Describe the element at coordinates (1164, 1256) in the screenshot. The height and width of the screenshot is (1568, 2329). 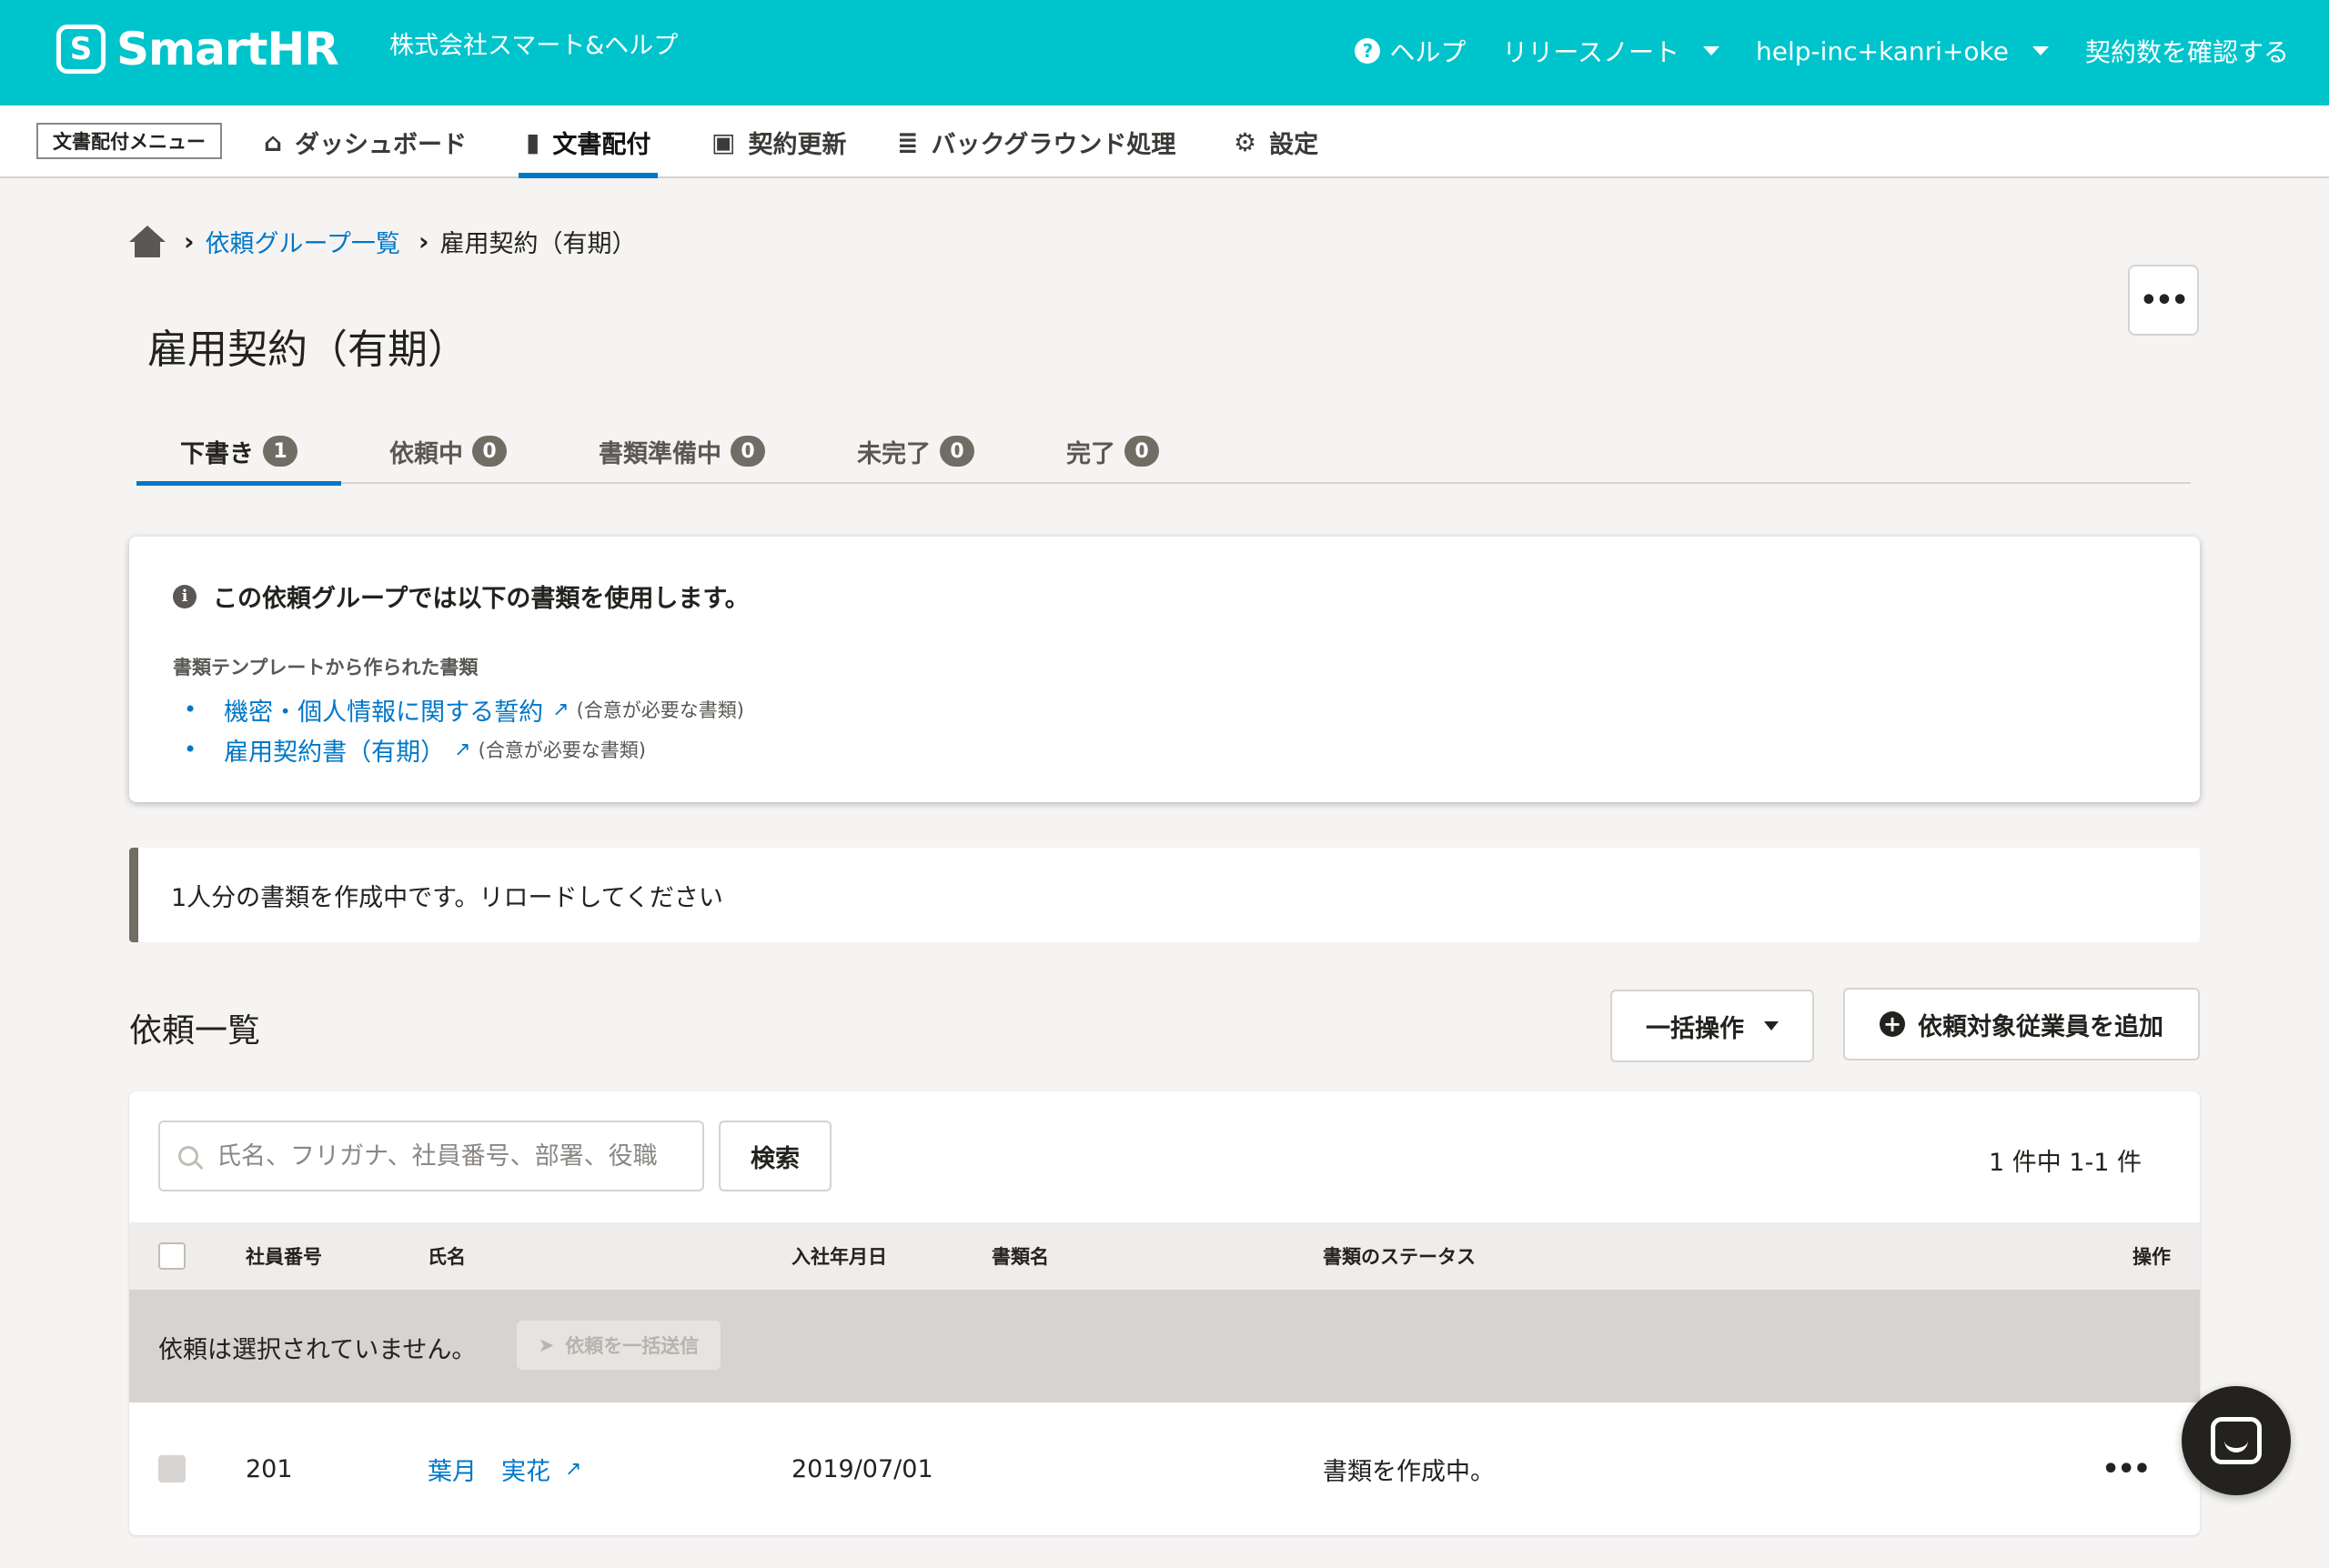
I see `table-header: 社員番号 氏名 入社年月日 書類名 書類のステータス 操作` at that location.